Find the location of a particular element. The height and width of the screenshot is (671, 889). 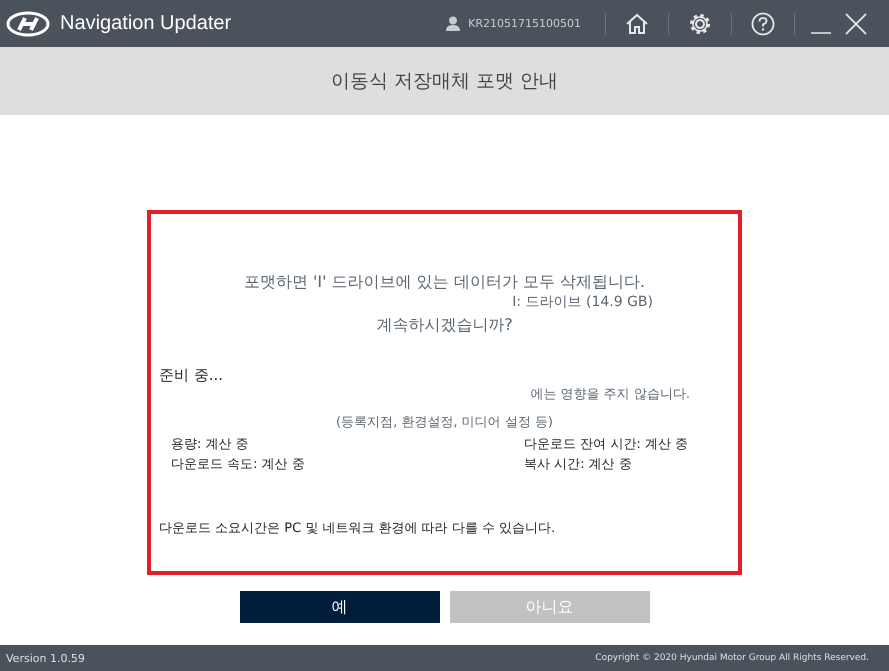

window-title: Navigation Updater is located at coordinates (146, 23).